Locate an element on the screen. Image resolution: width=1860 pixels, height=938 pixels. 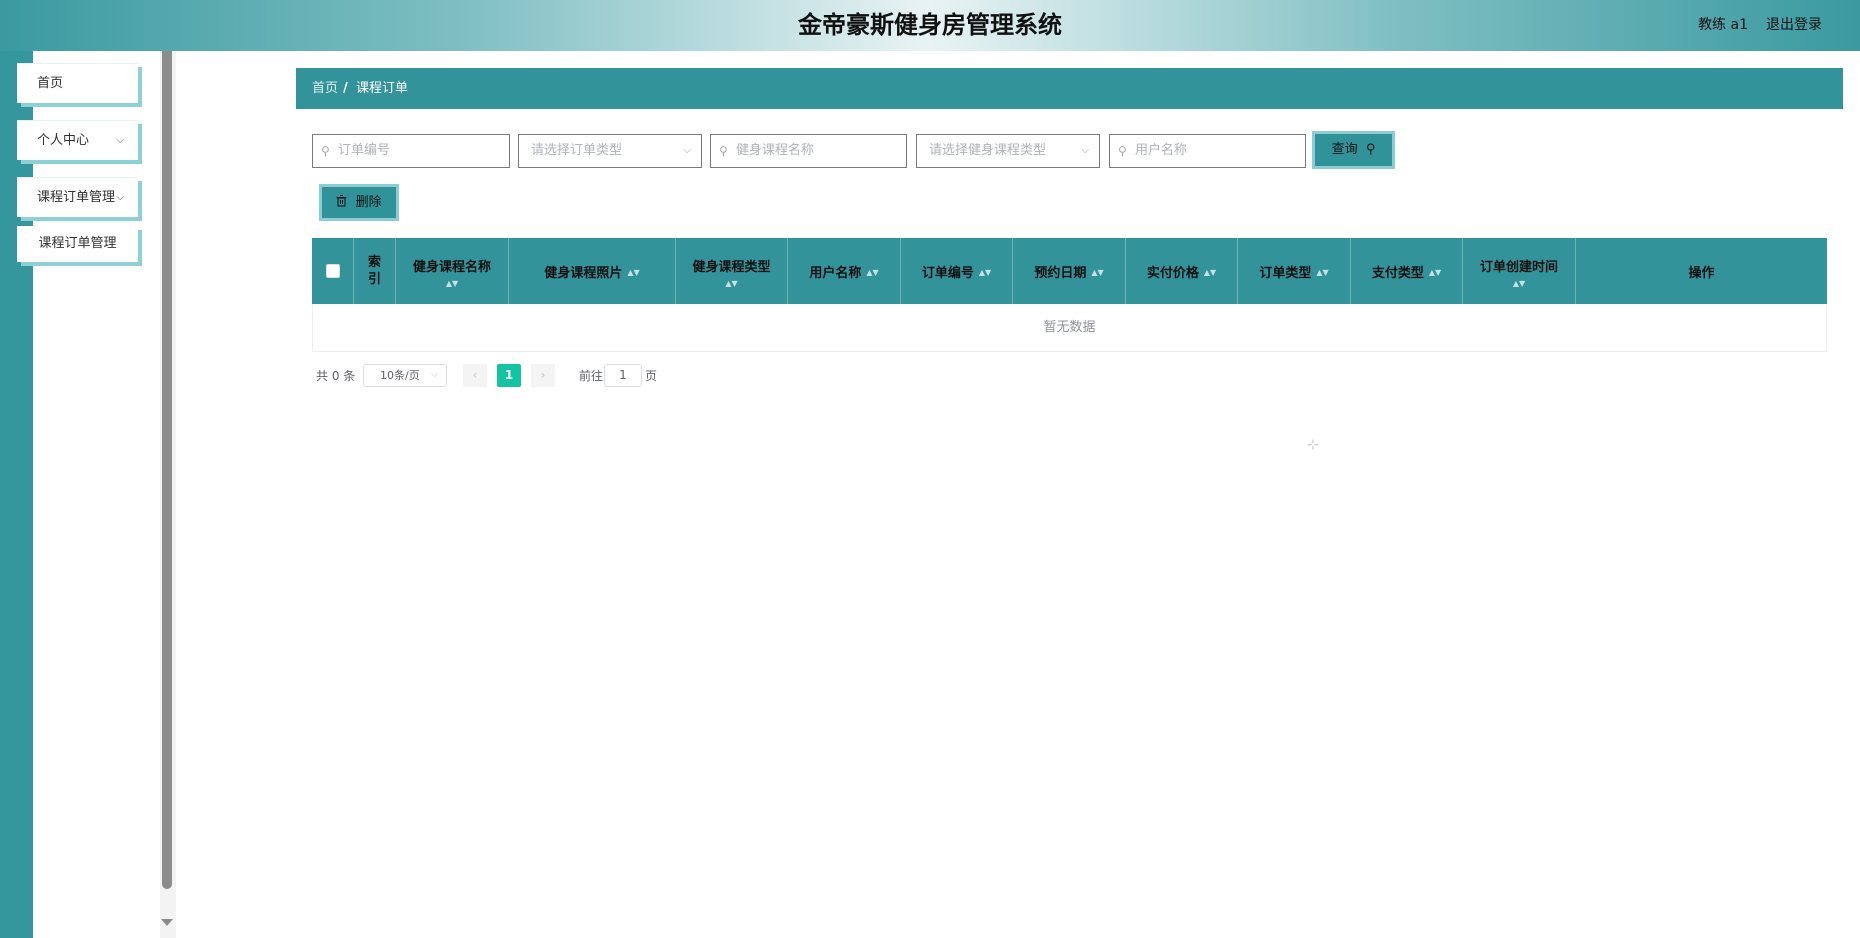
column-header-created-time: 订单创建时间 ▲▼ is located at coordinates (1519, 271).